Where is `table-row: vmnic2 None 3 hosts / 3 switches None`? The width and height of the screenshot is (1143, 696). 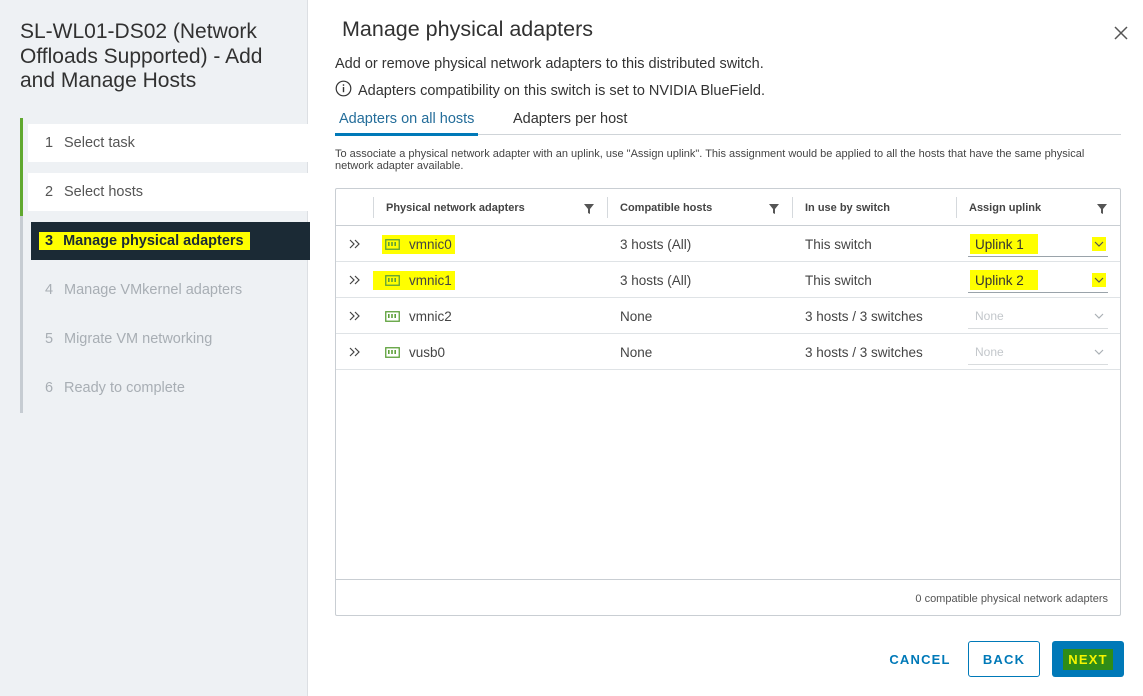
table-row: vmnic2 None 3 hosts / 3 switches None is located at coordinates (728, 316).